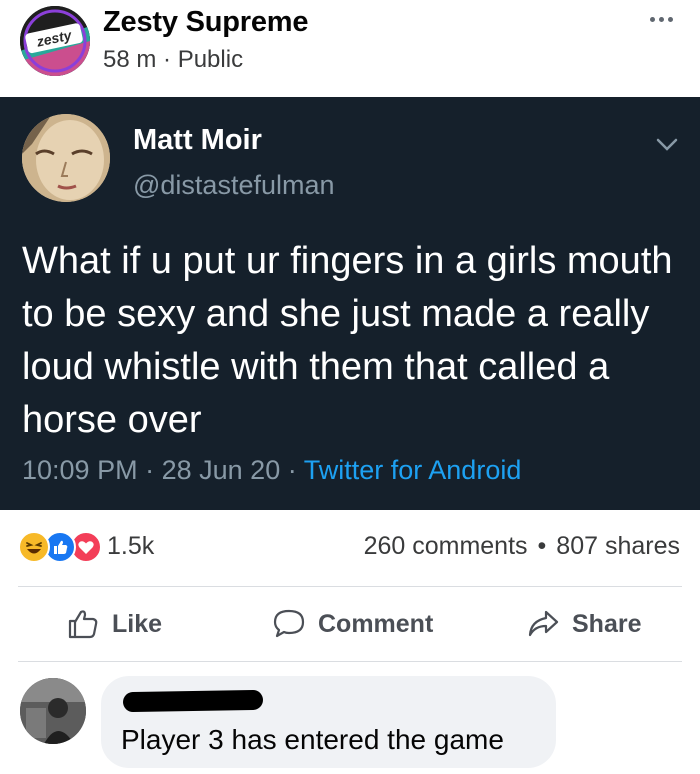  I want to click on reactions-summary: 1.5k 260 comments • 807 shares, so click(350, 547).